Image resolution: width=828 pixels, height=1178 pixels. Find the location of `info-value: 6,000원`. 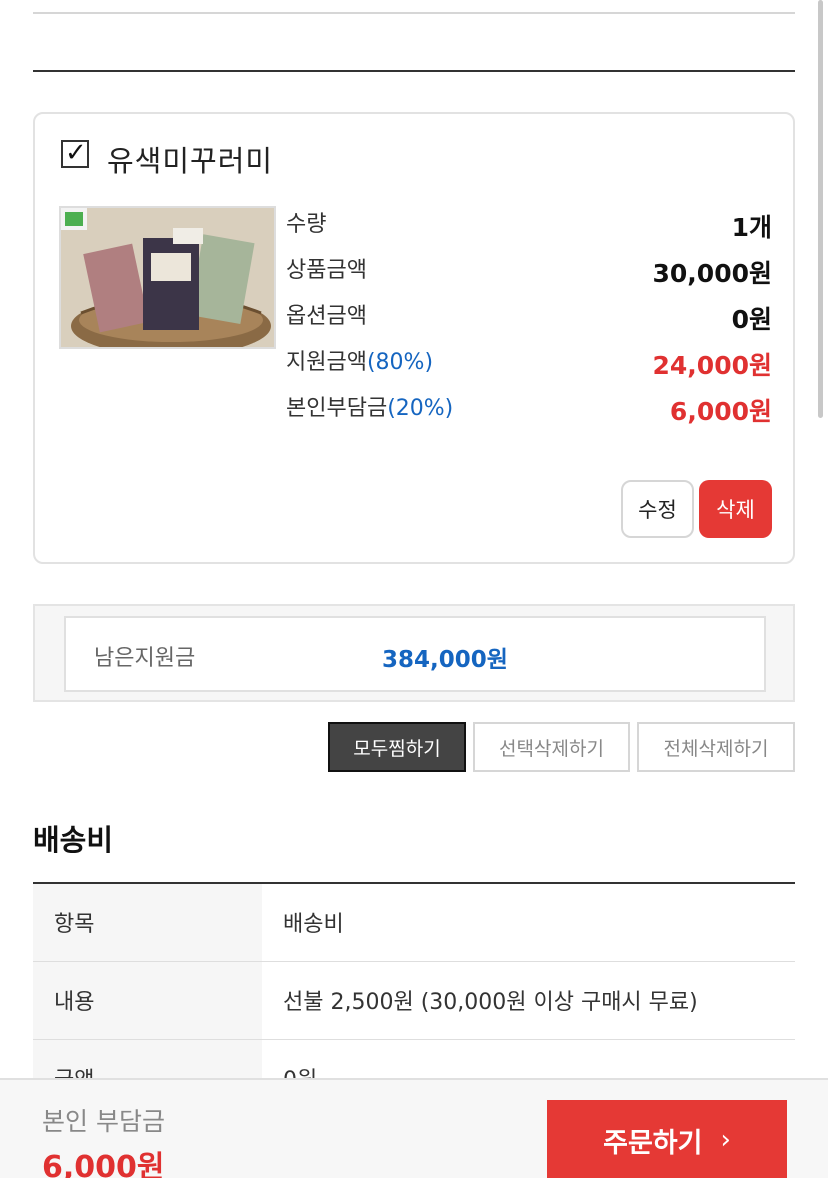

info-value: 6,000원 is located at coordinates (720, 411).